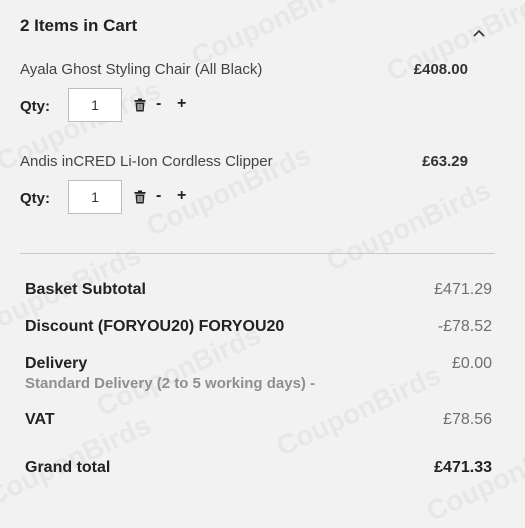  What do you see at coordinates (40, 419) in the screenshot?
I see `vat-label: VAT` at bounding box center [40, 419].